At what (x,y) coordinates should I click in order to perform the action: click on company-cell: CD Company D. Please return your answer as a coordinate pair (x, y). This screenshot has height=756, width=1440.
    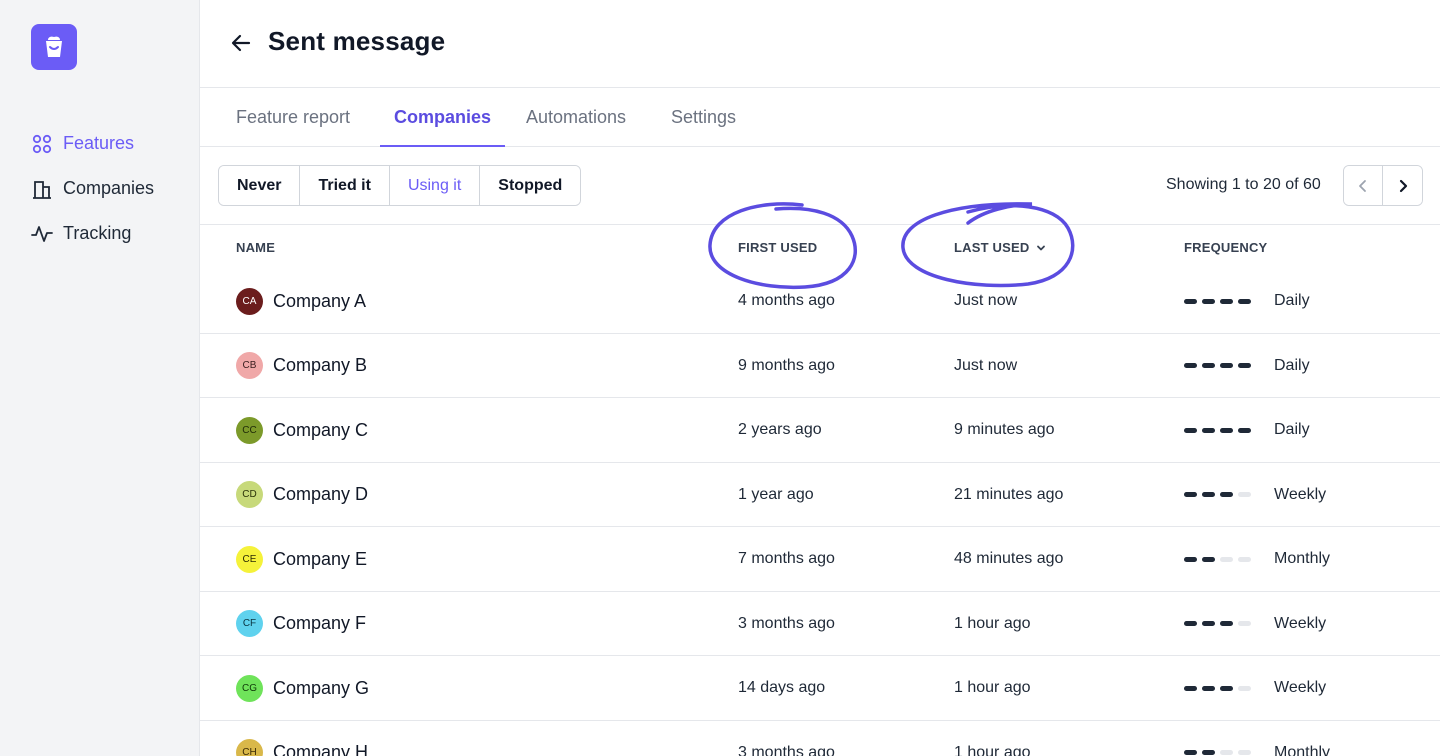
    Looking at the image, I should click on (302, 495).